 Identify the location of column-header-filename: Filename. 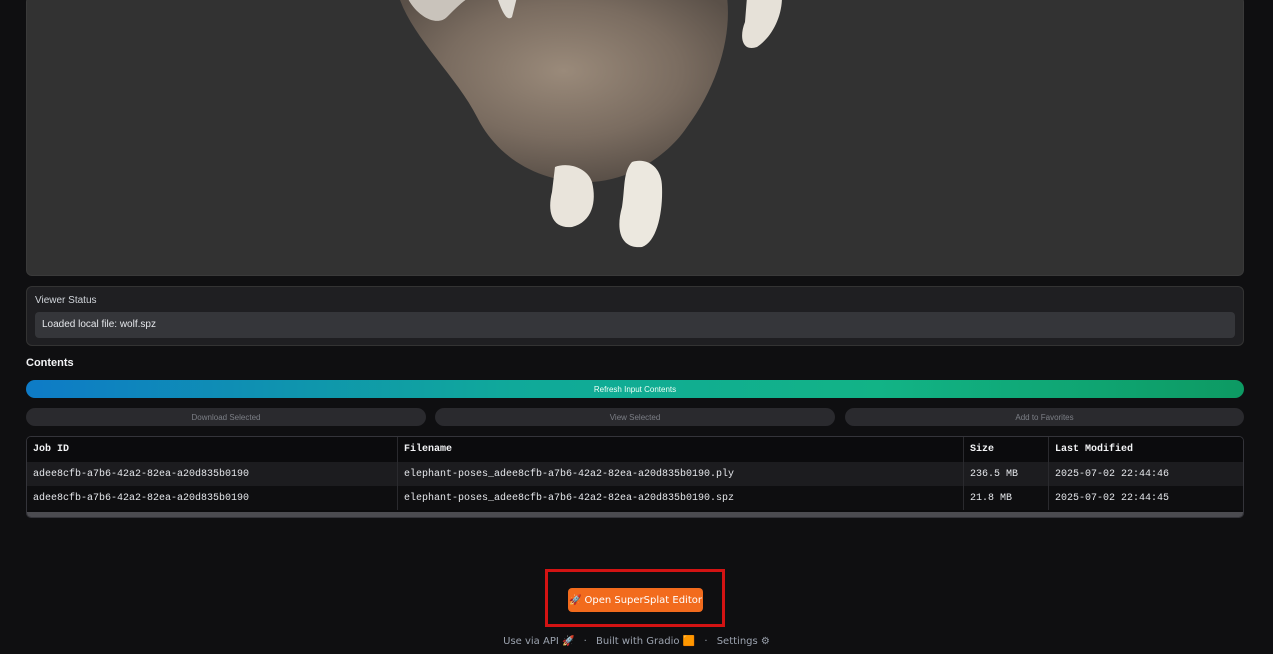
(680, 449).